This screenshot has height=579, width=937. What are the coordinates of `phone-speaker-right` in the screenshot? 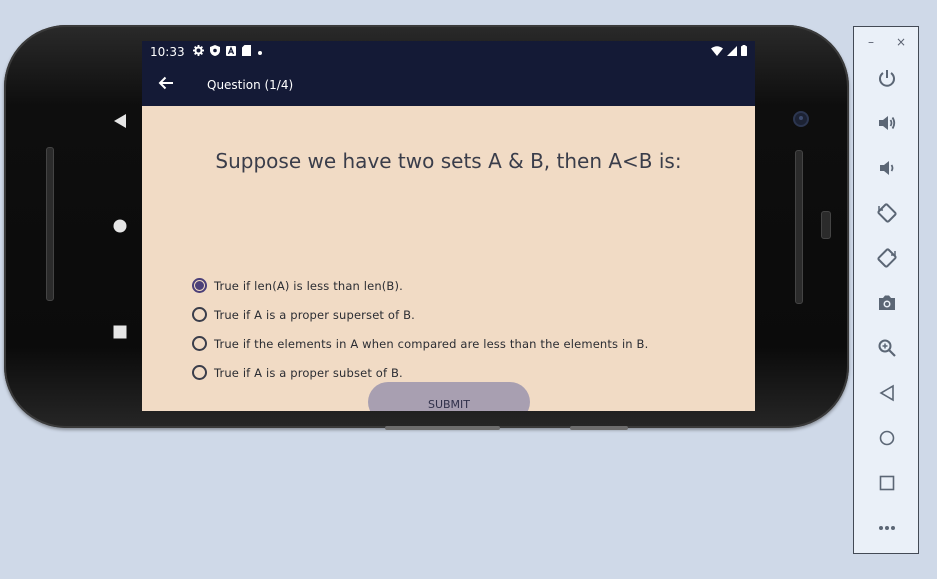 It's located at (799, 227).